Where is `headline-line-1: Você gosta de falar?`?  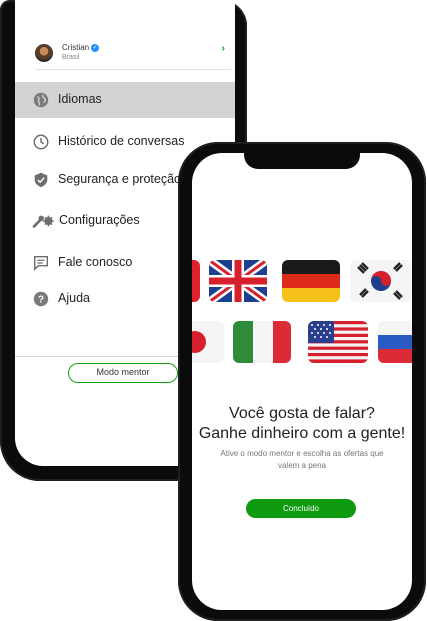
headline-line-1: Você gosta de falar? is located at coordinates (302, 413).